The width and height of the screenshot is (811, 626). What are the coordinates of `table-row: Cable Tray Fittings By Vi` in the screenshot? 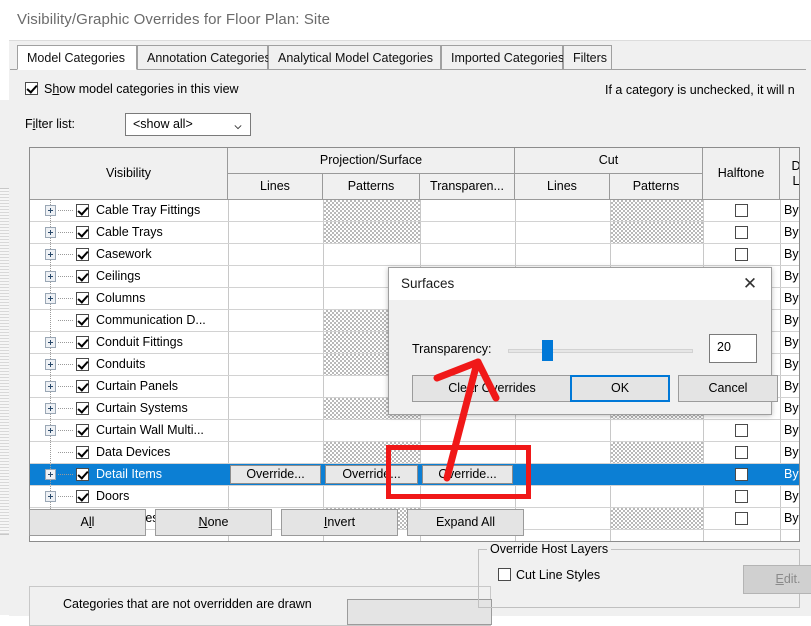 It's located at (414, 211).